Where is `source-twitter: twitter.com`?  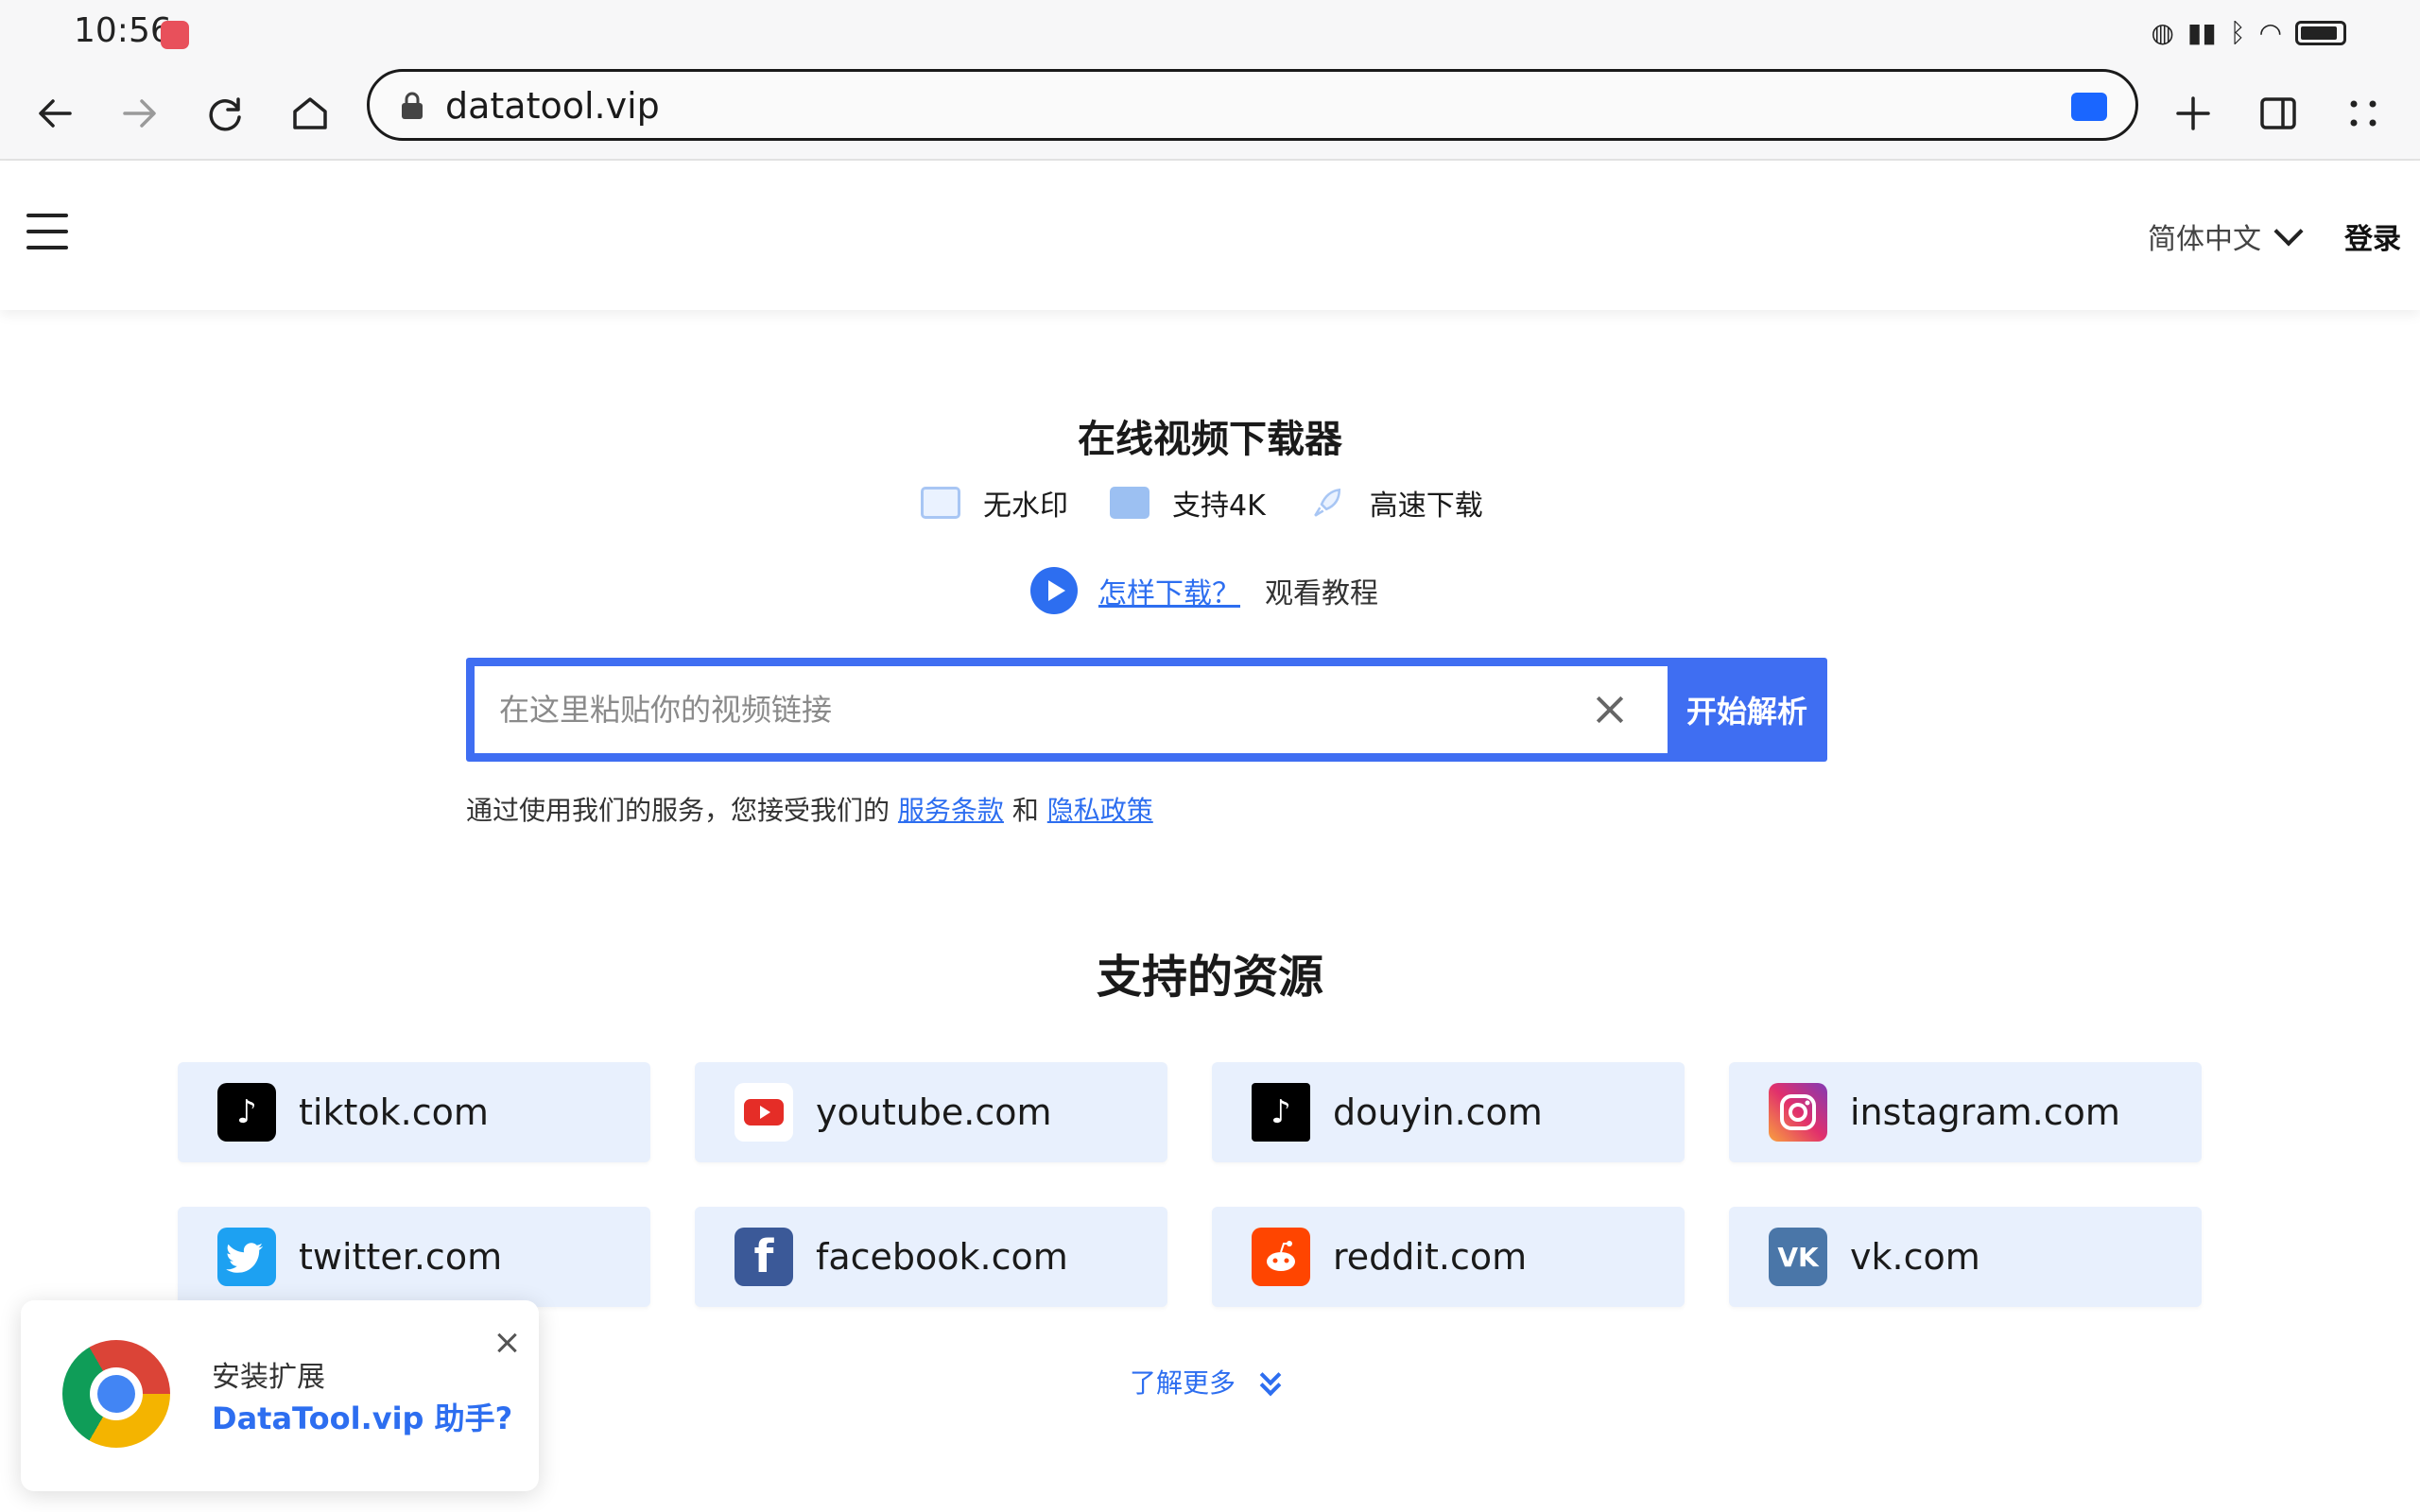 source-twitter: twitter.com is located at coordinates (414, 1257).